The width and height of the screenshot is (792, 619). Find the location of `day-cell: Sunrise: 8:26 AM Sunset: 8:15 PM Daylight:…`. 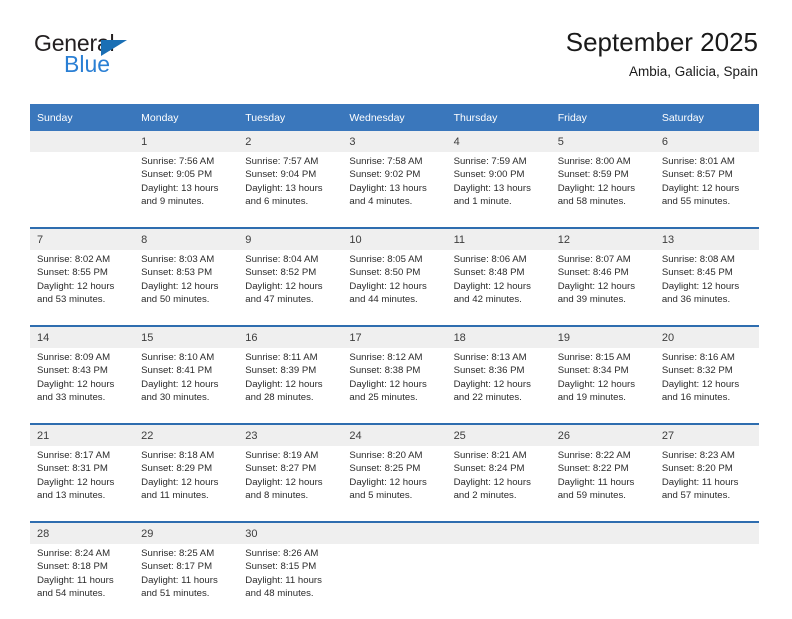

day-cell: Sunrise: 8:26 AM Sunset: 8:15 PM Daylight:… is located at coordinates (290, 581).